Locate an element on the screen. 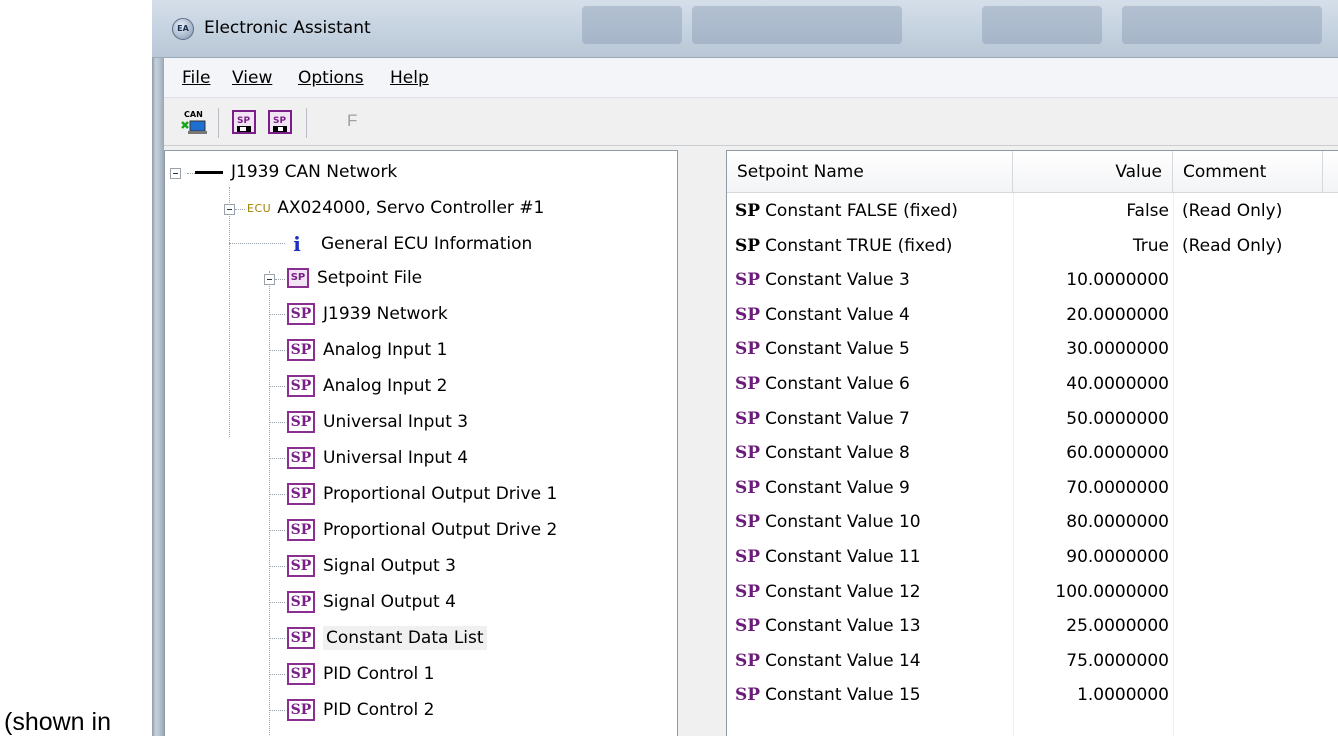 The image size is (1338, 736). tree-node-setpoint-item-label: Universal Input 3 is located at coordinates (396, 422).